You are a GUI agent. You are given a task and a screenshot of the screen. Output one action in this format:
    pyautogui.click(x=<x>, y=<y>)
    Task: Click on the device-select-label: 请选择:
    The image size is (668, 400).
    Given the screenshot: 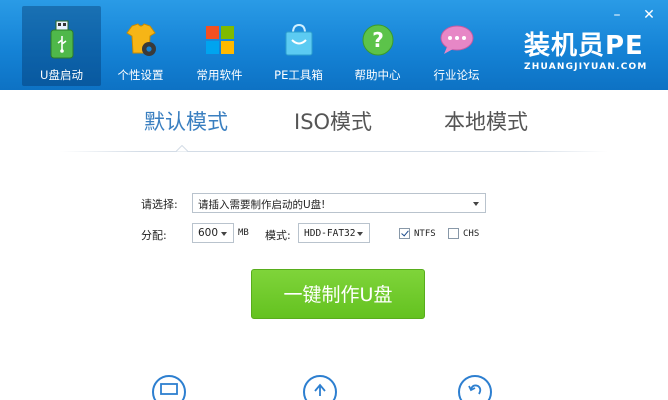 What is the action you would take?
    pyautogui.click(x=159, y=204)
    